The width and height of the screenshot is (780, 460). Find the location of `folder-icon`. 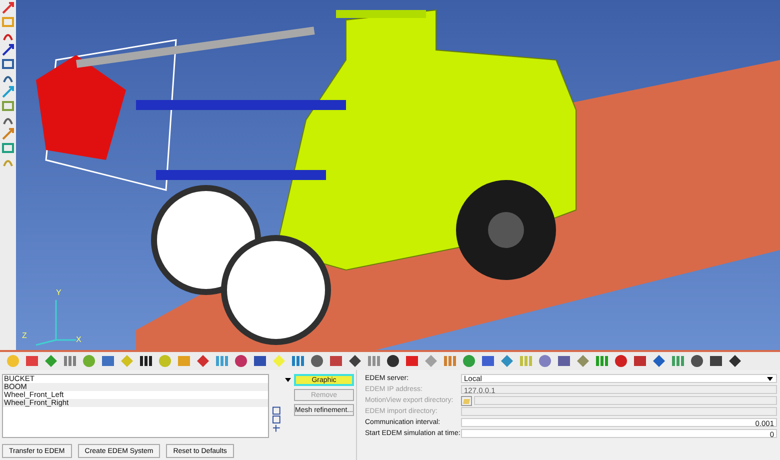

folder-icon is located at coordinates (466, 401).